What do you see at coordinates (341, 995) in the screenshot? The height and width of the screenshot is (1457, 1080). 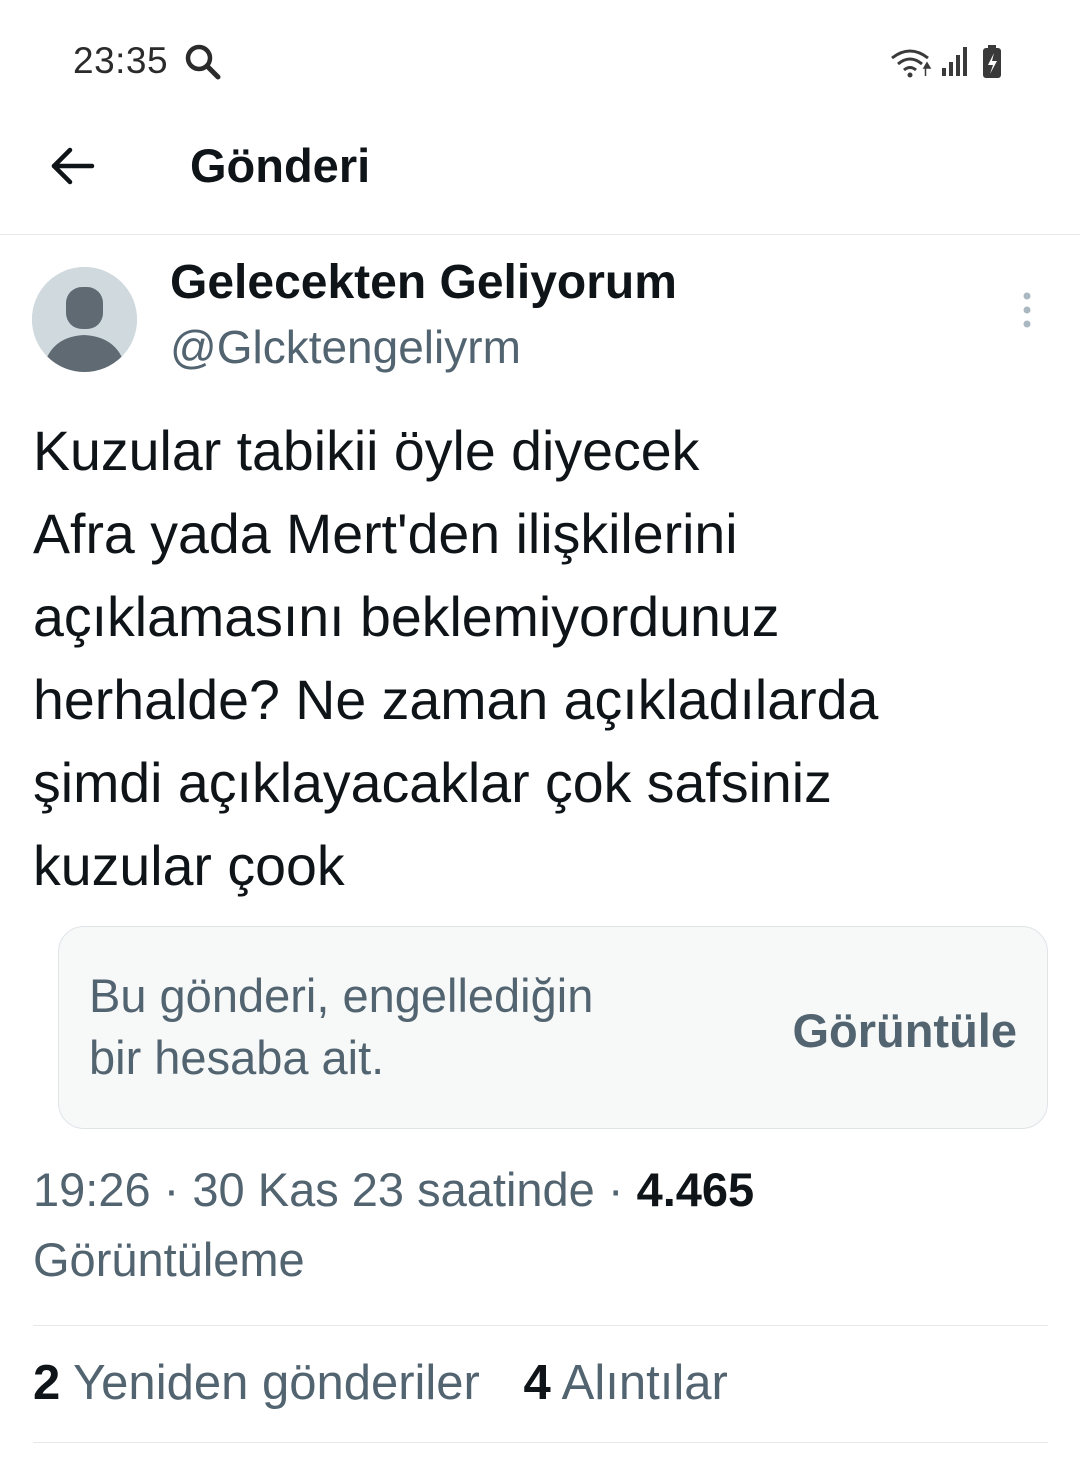 I see `blocked-message-line: Bu gönderi, engellediğin` at bounding box center [341, 995].